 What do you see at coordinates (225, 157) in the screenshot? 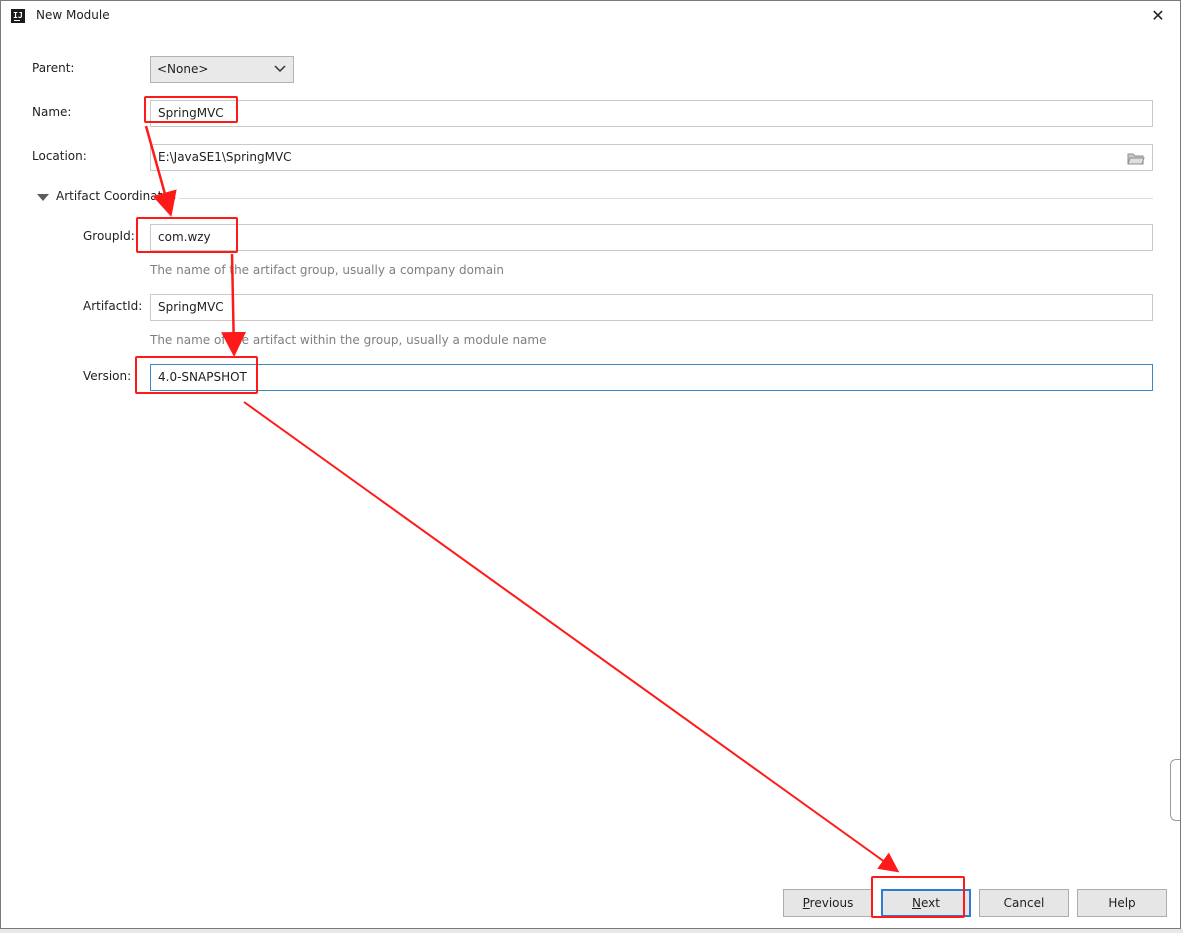
I see `location-value: E:\JavaSE1\SpringMVC` at bounding box center [225, 157].